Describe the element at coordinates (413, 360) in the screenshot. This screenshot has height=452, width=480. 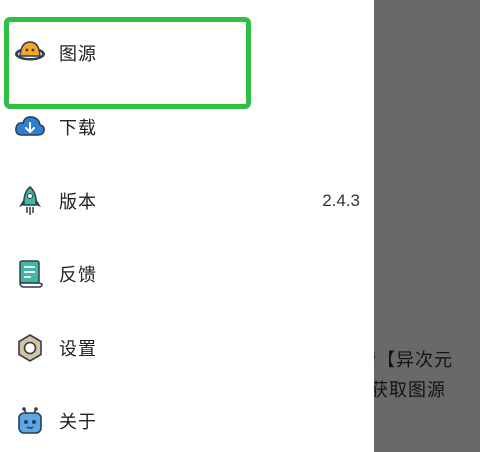
I see `background-text-line: 索【异次元` at that location.